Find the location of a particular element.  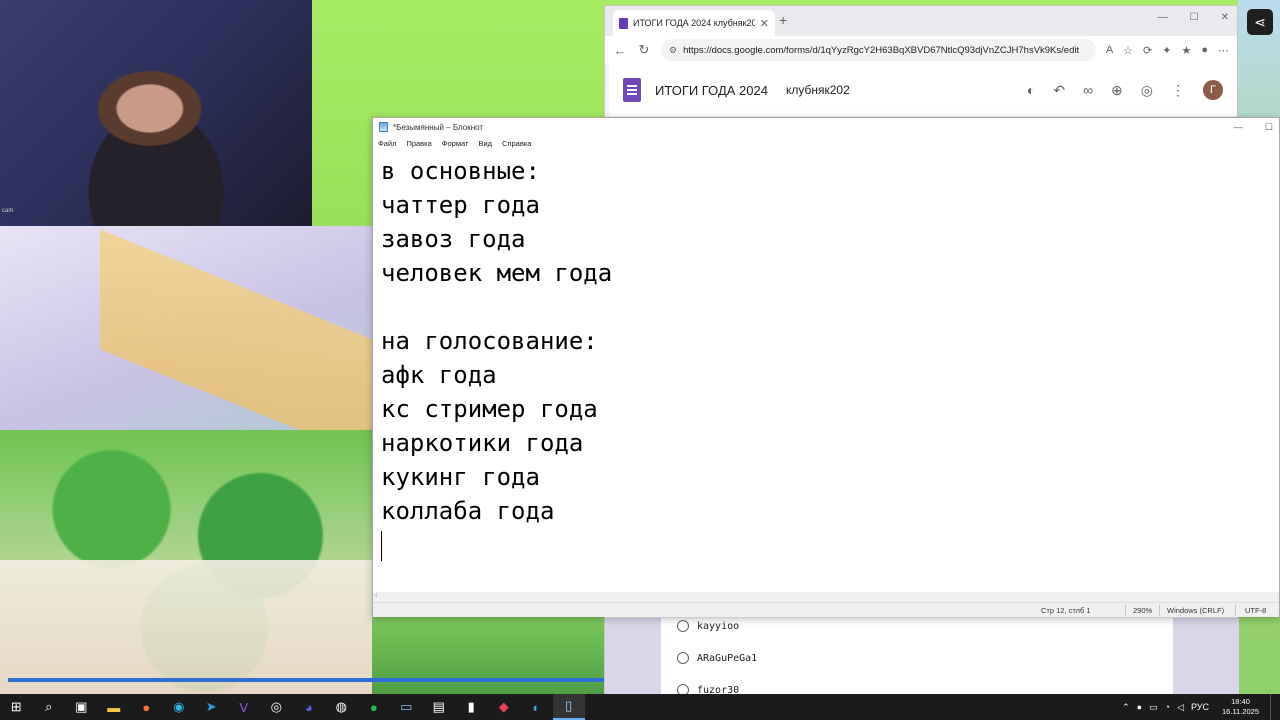

form-folder: клубняк202 is located at coordinates (818, 90).